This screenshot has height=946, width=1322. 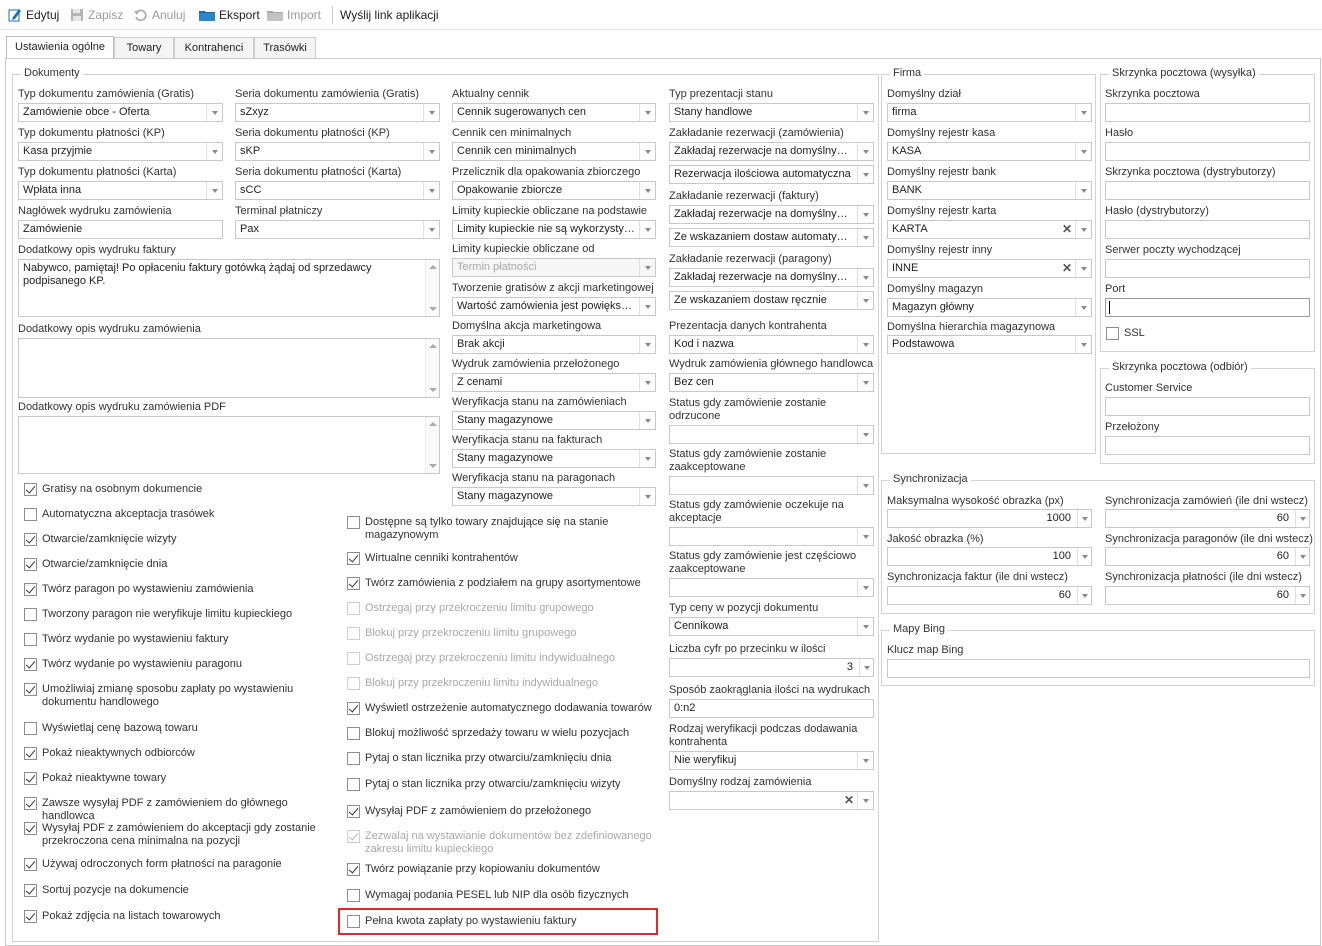 What do you see at coordinates (100, 539) in the screenshot?
I see `setting-checkbox: Otwarcie/zamknięcie wizyty` at bounding box center [100, 539].